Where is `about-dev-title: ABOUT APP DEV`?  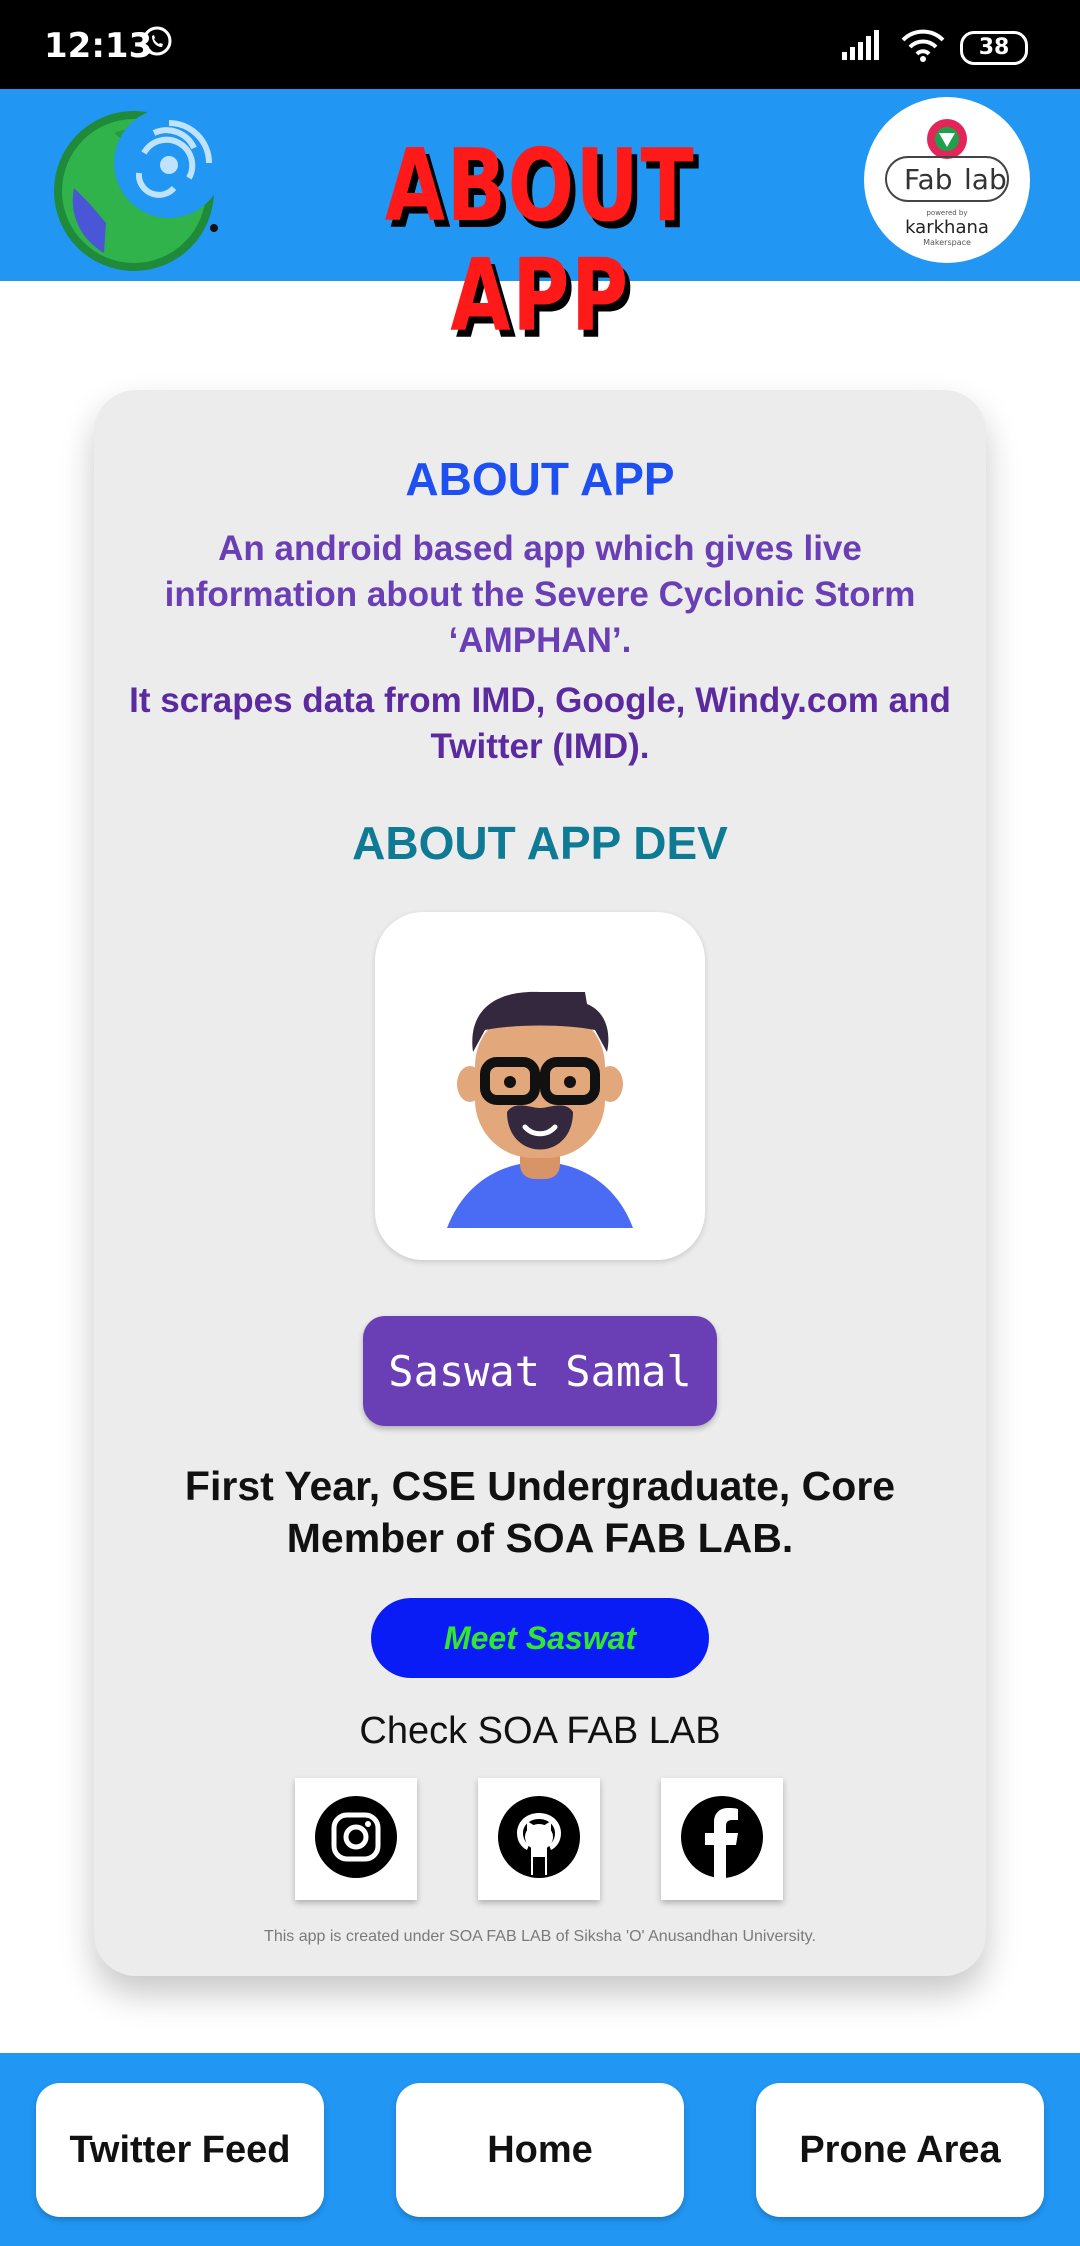
about-dev-title: ABOUT APP DEV is located at coordinates (540, 843).